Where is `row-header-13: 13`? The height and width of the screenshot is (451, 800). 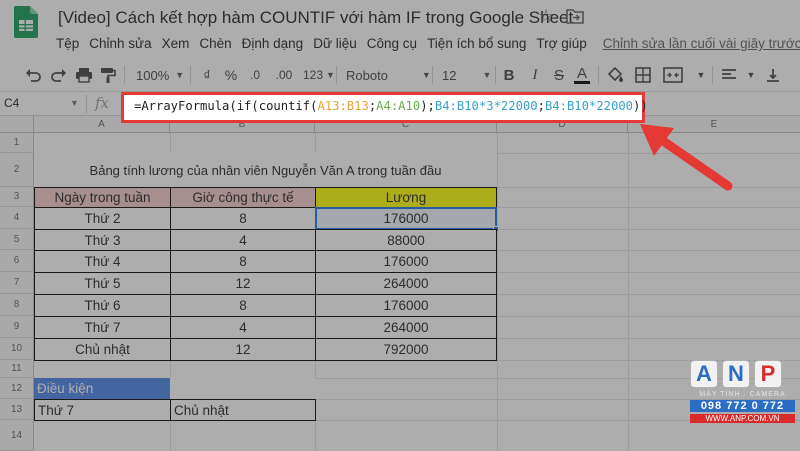 row-header-13: 13 is located at coordinates (17, 409).